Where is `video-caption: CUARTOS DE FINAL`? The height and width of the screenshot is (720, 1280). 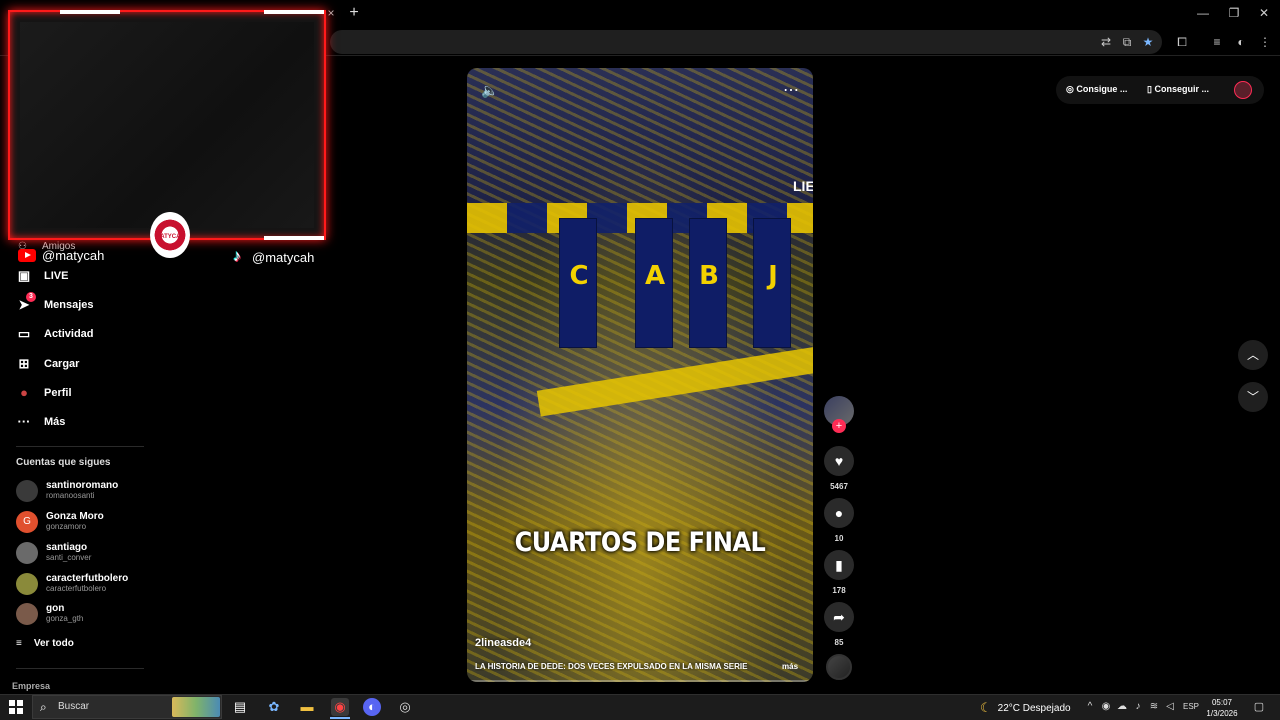
video-caption: CUARTOS DE FINAL is located at coordinates (640, 542).